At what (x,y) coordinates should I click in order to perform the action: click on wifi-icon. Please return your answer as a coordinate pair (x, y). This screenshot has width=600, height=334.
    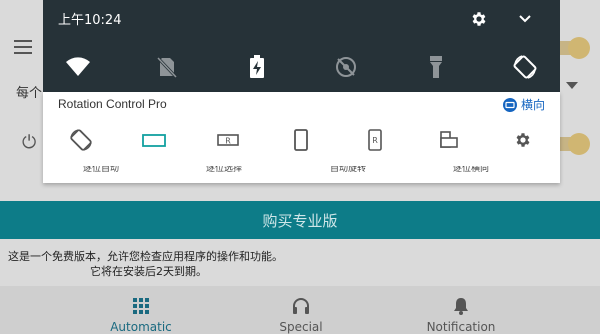
    Looking at the image, I should click on (78, 66).